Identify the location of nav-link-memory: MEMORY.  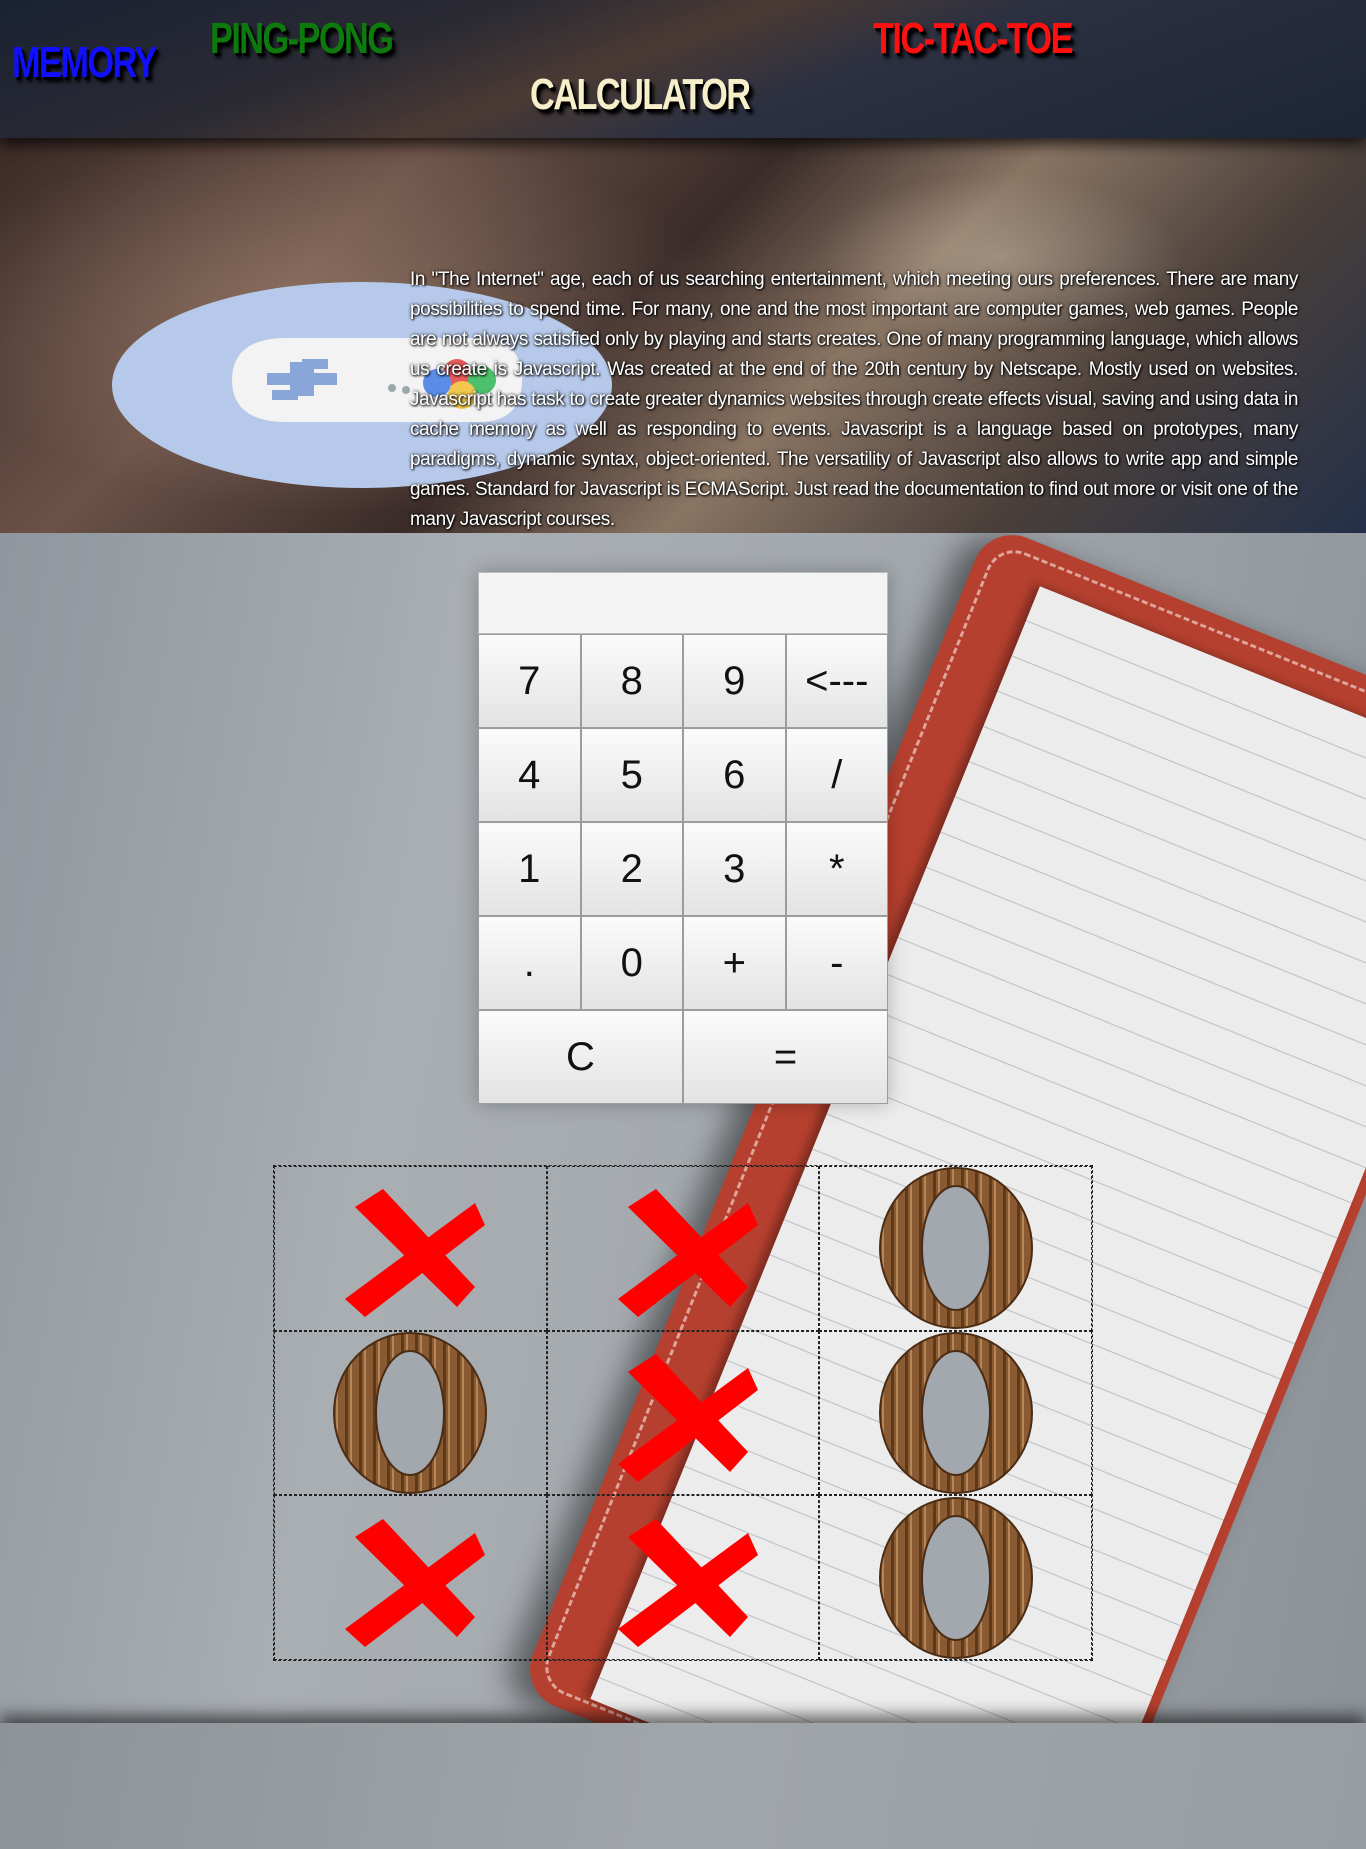
(84, 63).